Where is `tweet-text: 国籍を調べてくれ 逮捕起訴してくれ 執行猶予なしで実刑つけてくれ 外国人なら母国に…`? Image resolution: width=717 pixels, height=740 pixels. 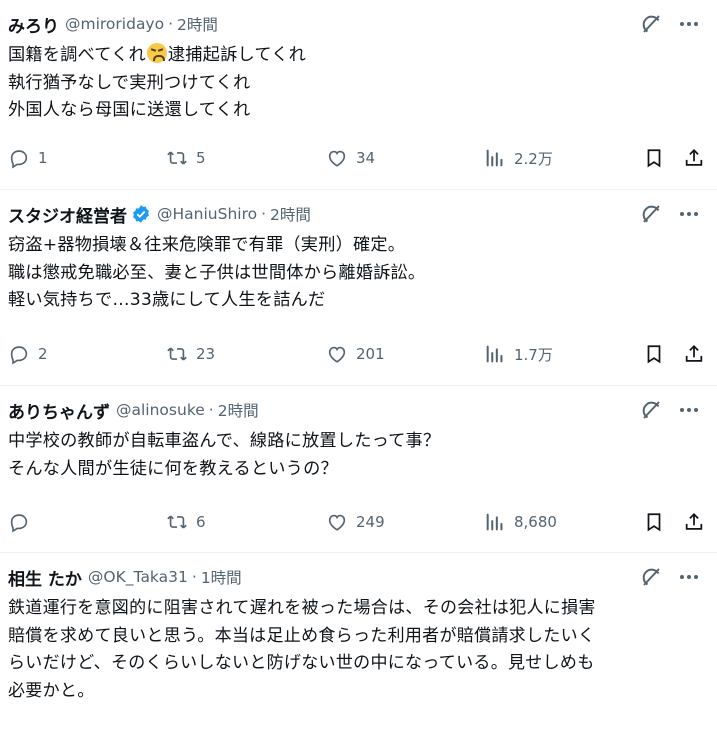
tweet-text: 国籍を調べてくれ 逮捕起訴してくれ 執行猶予なしで実刑つけてくれ 外国人なら母国に… is located at coordinates (358, 83).